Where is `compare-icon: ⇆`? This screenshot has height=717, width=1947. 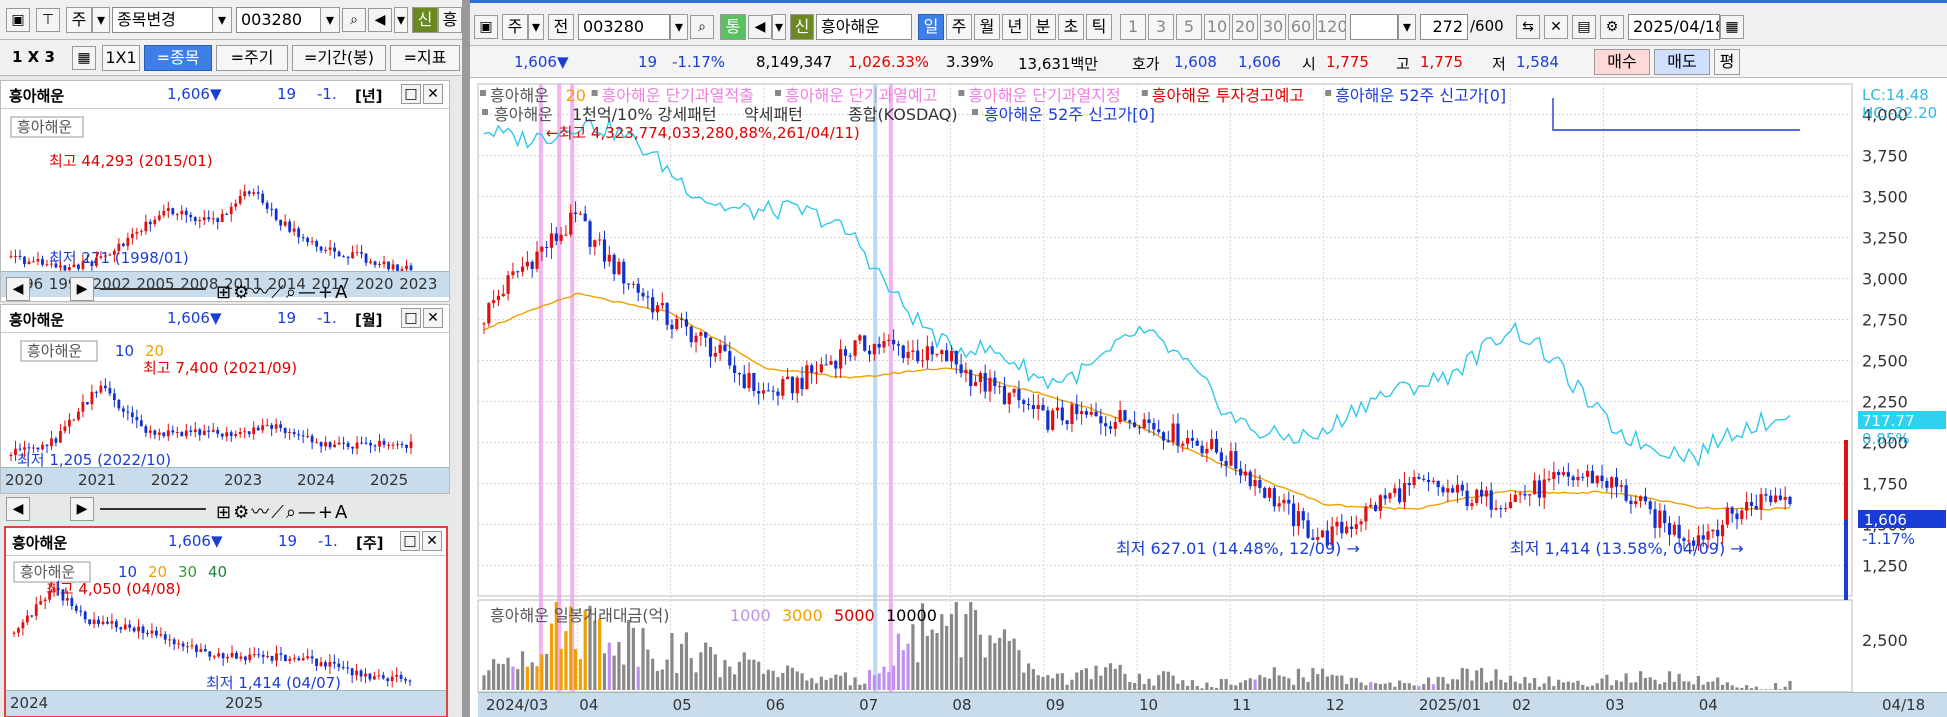 compare-icon: ⇆ is located at coordinates (1528, 27).